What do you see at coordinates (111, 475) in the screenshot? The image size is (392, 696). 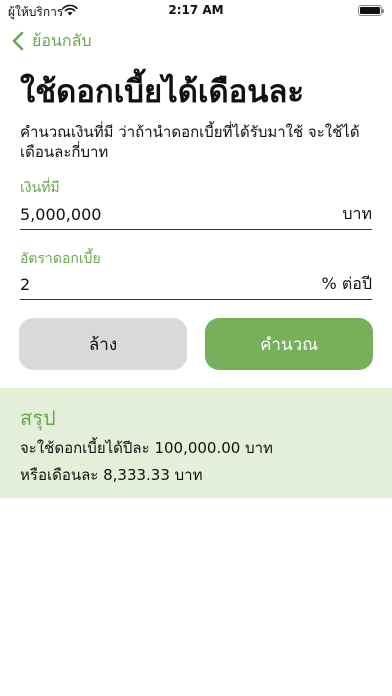 I see `summary-monthly: หรือเดือนละ 8,333.33 บาท` at bounding box center [111, 475].